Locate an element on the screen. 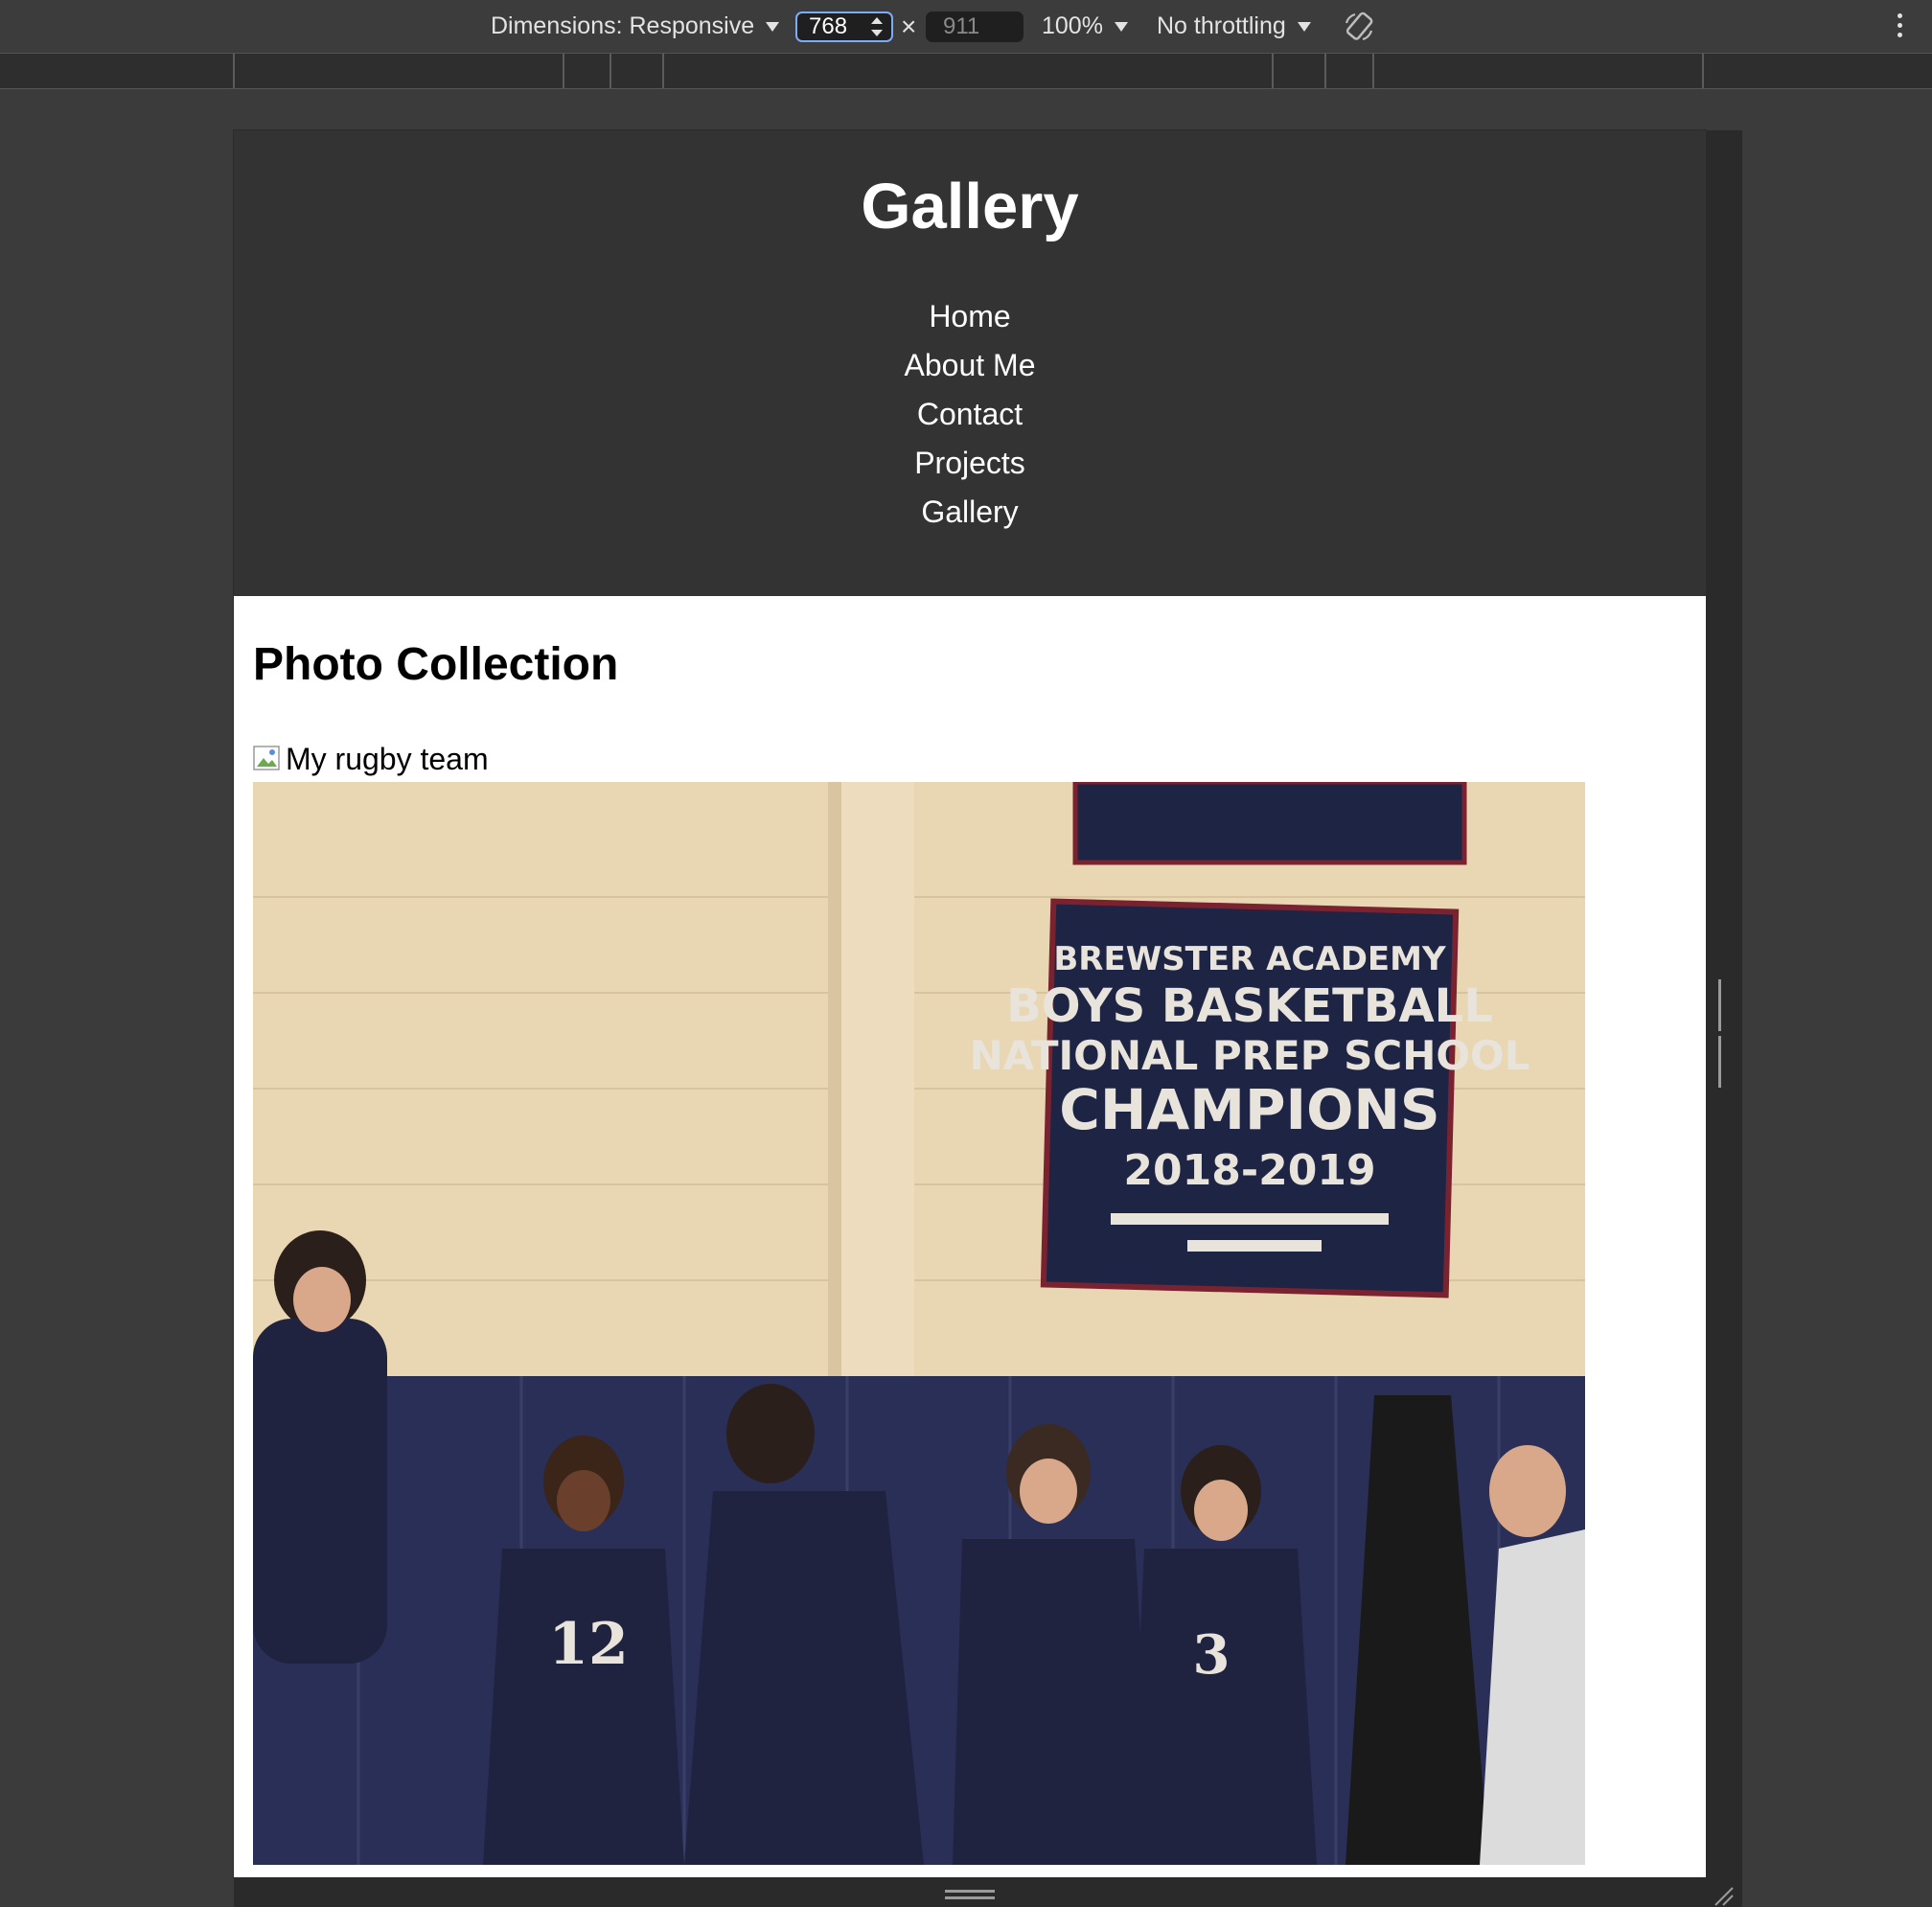  right-resize-handle is located at coordinates (1723, 1033).